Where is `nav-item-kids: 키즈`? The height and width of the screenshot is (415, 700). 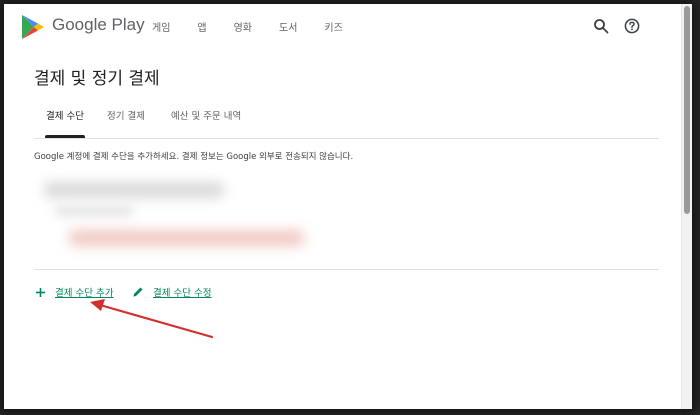 nav-item-kids: 키즈 is located at coordinates (333, 26).